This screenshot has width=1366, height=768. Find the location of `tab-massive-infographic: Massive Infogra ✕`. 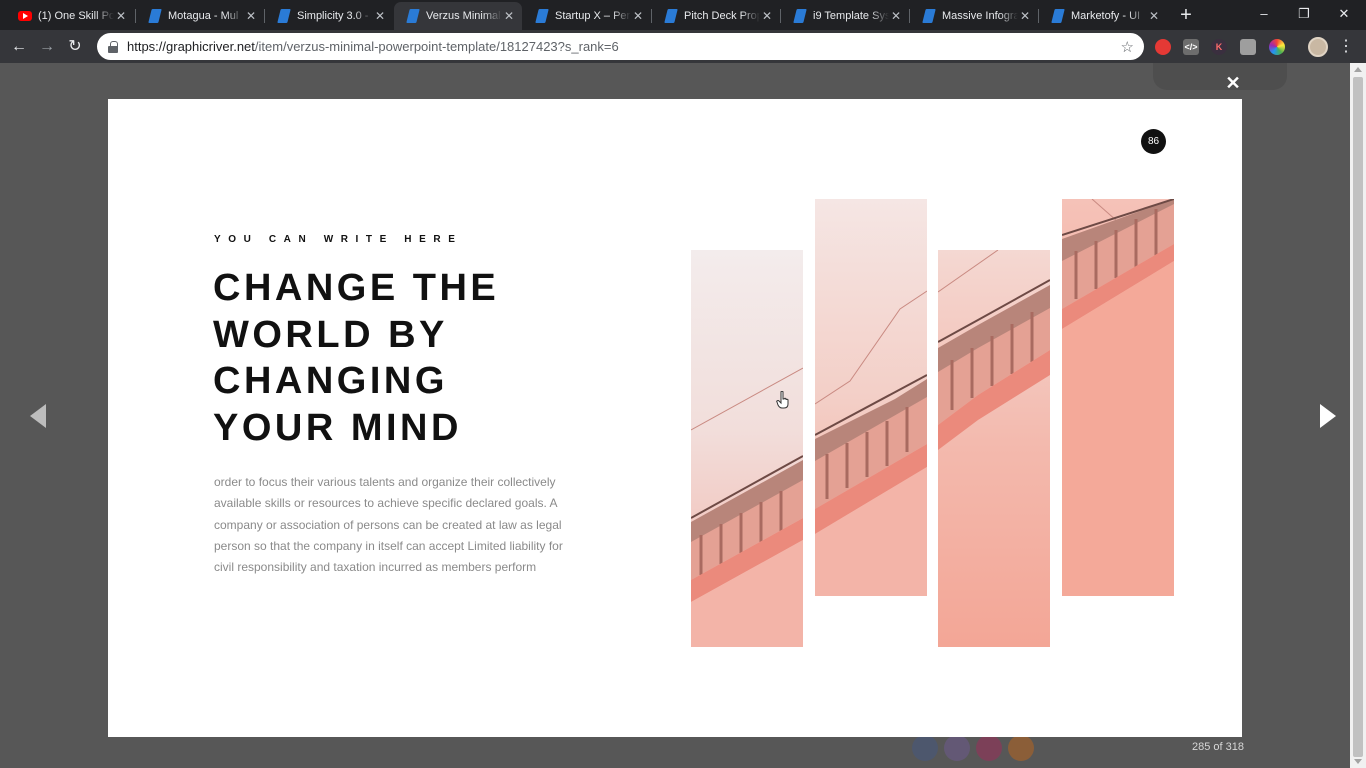

tab-massive-infographic: Massive Infogra ✕ is located at coordinates (974, 16).